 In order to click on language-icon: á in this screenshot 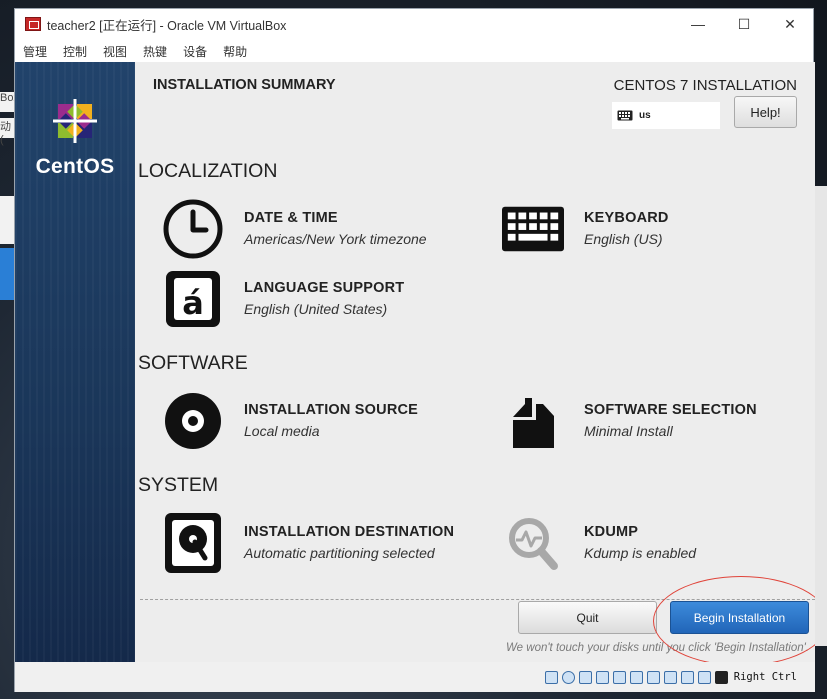, I will do `click(193, 299)`.